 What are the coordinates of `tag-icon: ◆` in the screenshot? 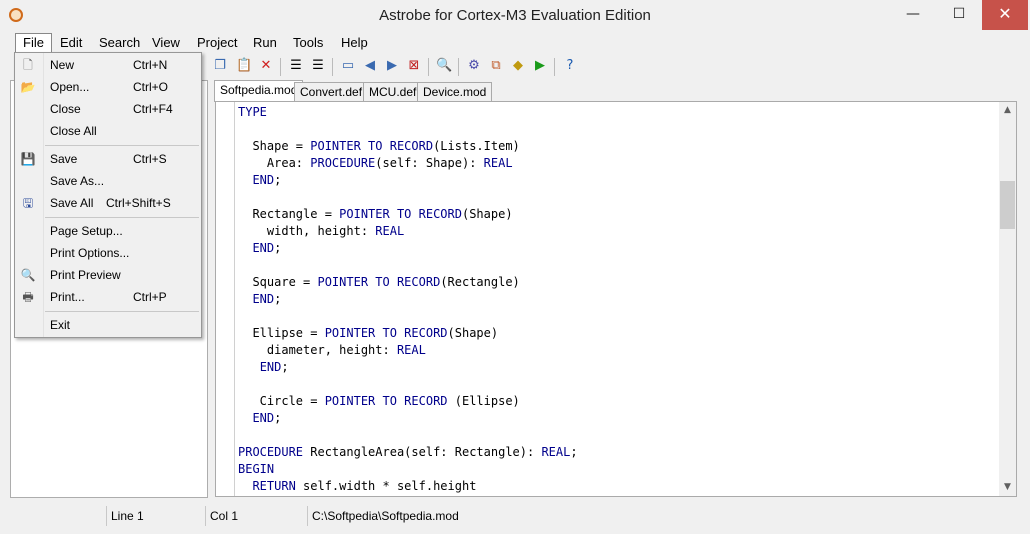 It's located at (518, 66).